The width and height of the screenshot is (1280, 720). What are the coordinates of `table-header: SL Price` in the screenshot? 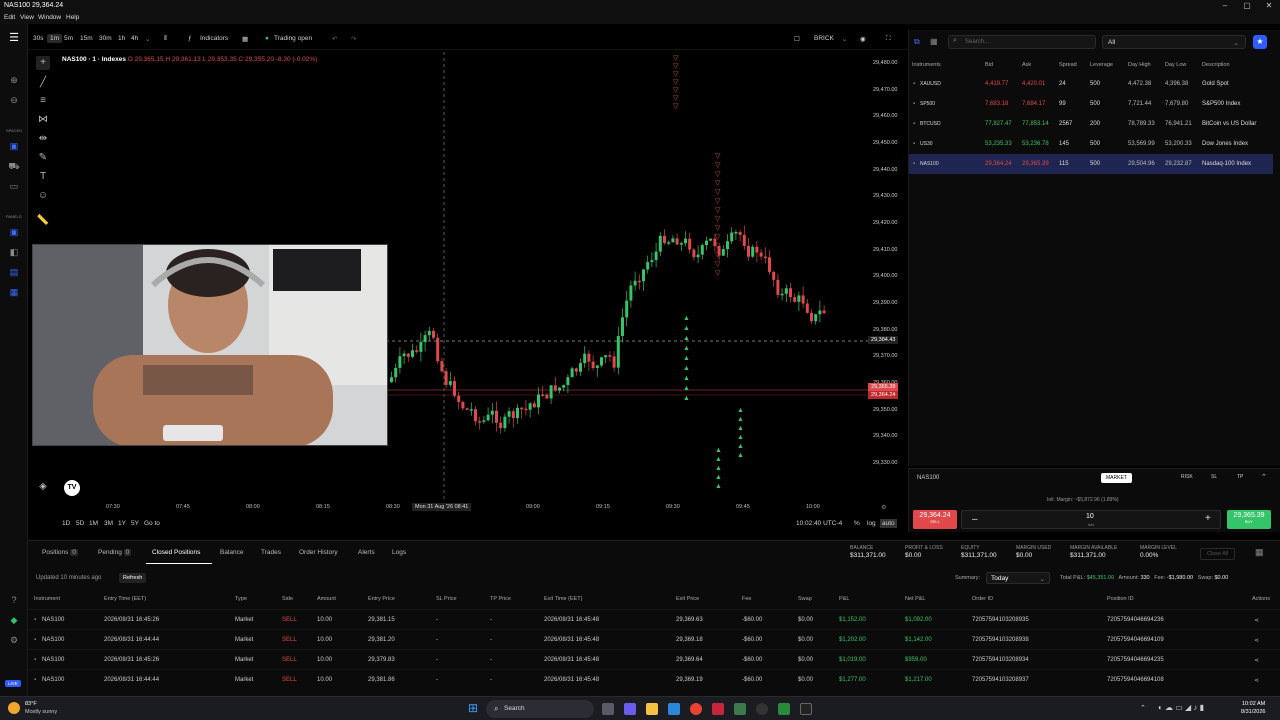 It's located at (446, 599).